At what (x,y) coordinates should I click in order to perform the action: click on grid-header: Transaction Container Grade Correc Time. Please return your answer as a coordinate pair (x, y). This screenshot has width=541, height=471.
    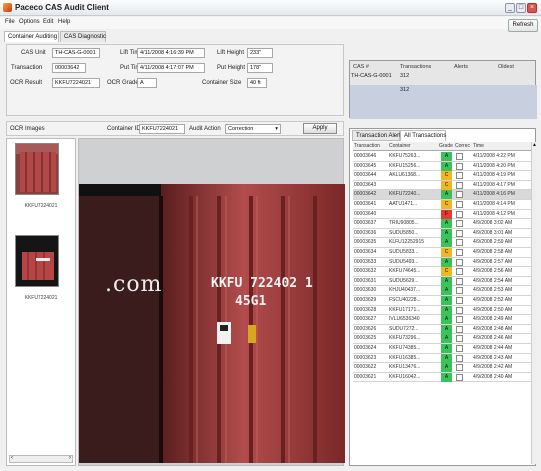
    Looking at the image, I should click on (442, 146).